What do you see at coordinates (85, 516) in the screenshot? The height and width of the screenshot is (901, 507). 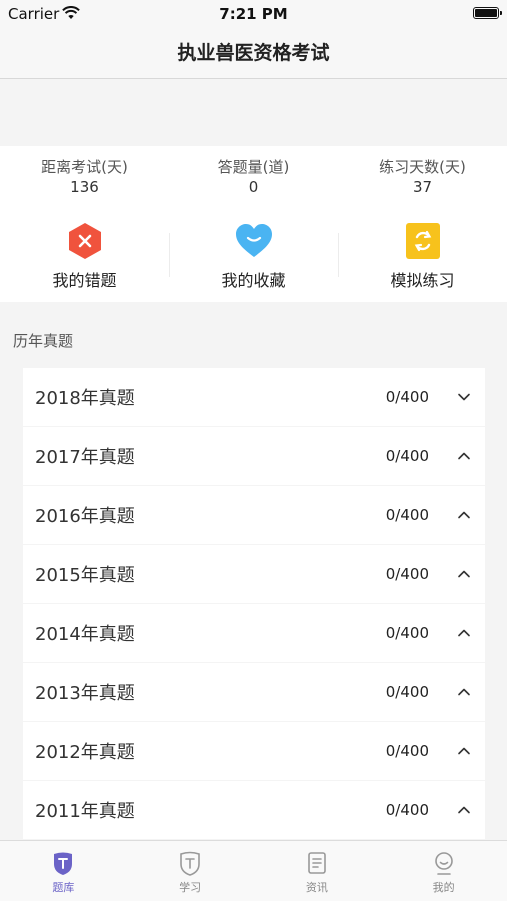 I see `exam-year-title: 2016年真题` at bounding box center [85, 516].